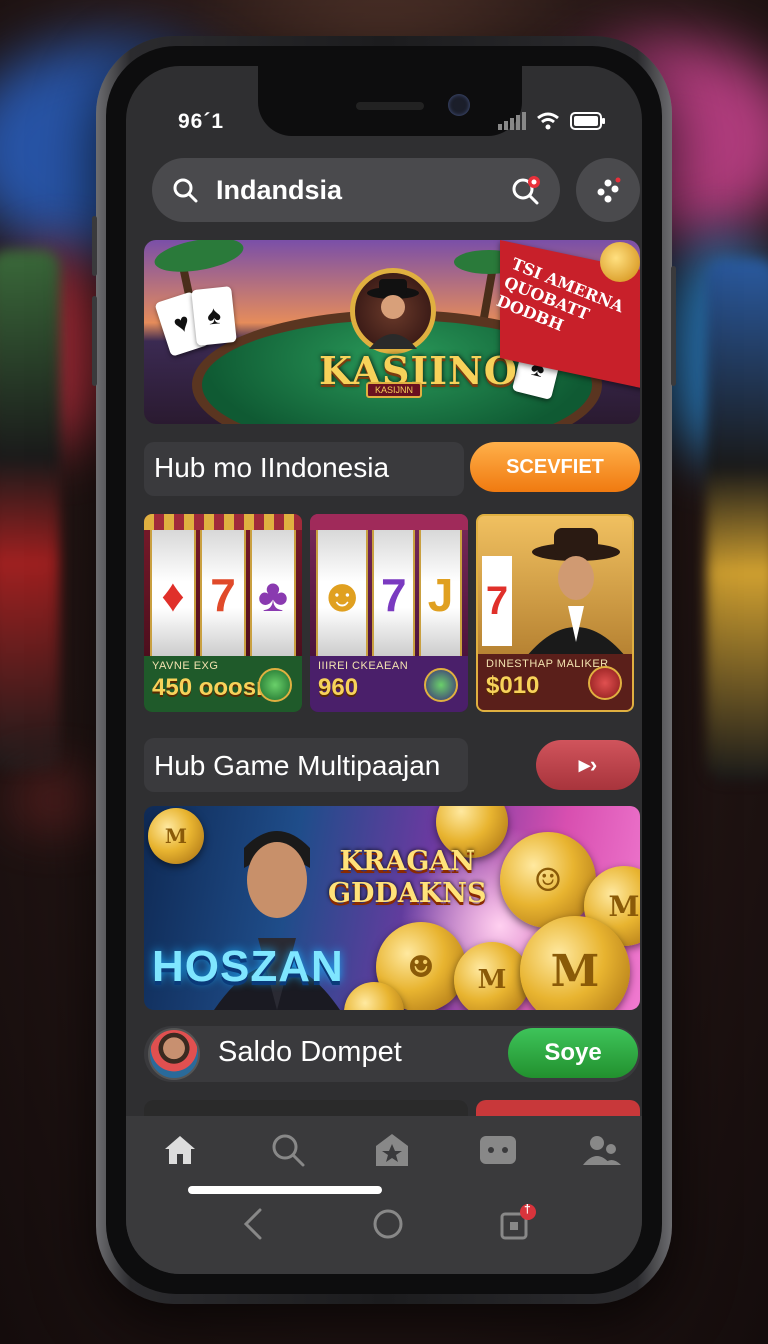 The width and height of the screenshot is (768, 1344). Describe the element at coordinates (548, 121) in the screenshot. I see `wifi-icon` at that location.